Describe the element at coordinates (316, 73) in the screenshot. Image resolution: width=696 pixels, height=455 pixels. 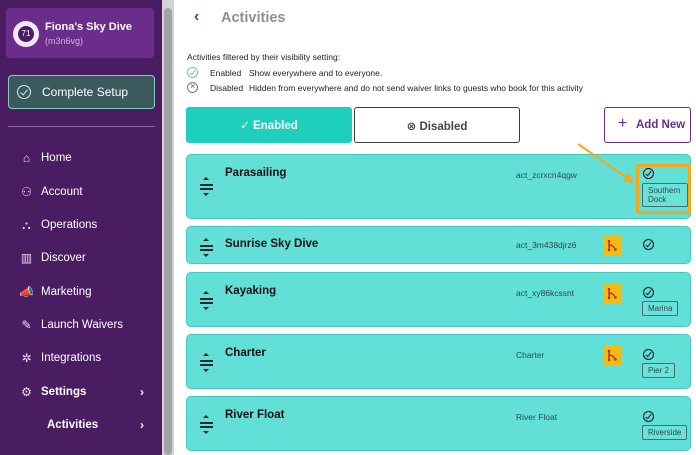
I see `legend-enabled-desc: Show everywhere and to everyone.` at that location.